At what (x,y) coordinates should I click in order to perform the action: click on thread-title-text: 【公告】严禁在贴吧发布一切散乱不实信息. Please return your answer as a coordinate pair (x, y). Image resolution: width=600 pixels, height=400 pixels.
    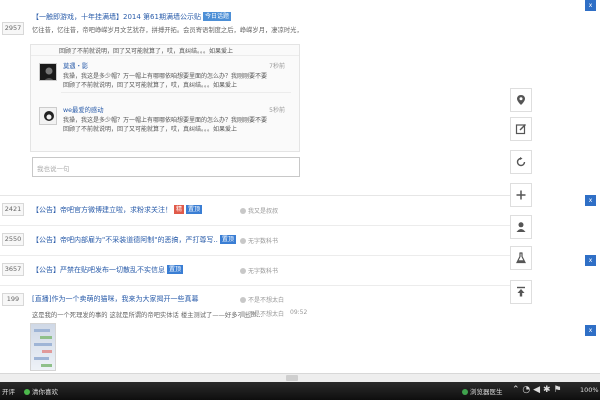
    Looking at the image, I should click on (98, 270).